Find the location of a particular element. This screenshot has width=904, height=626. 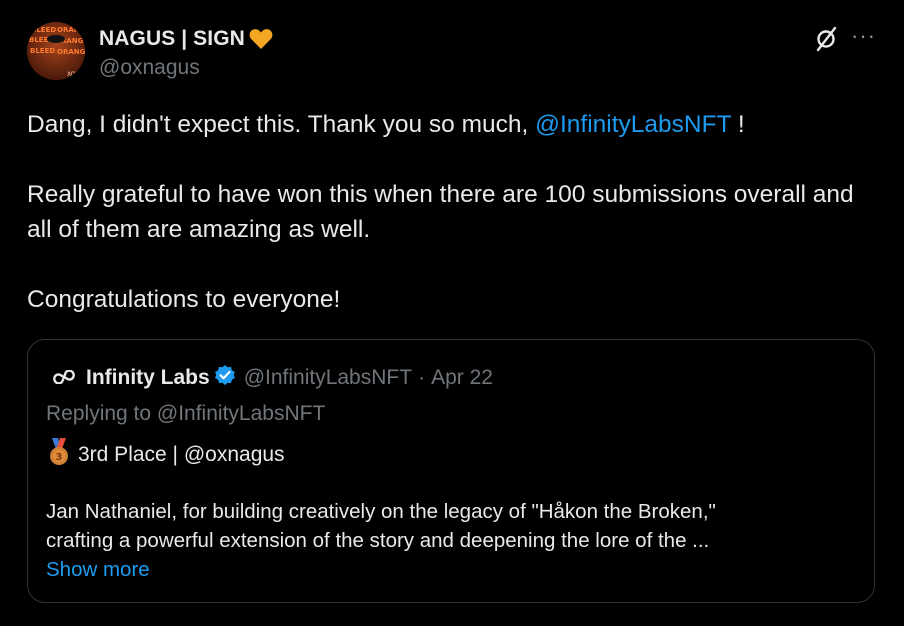

tweet-text-suffix: ! is located at coordinates (738, 124).